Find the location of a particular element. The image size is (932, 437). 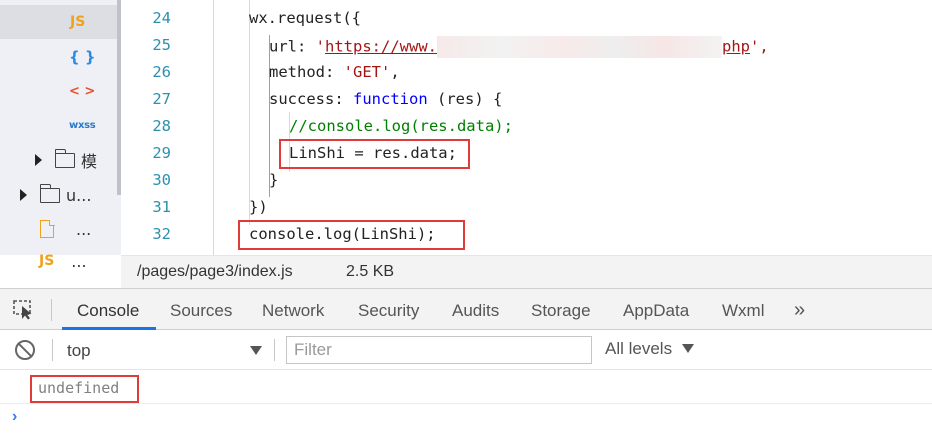

tab-sources: Sources is located at coordinates (201, 311).